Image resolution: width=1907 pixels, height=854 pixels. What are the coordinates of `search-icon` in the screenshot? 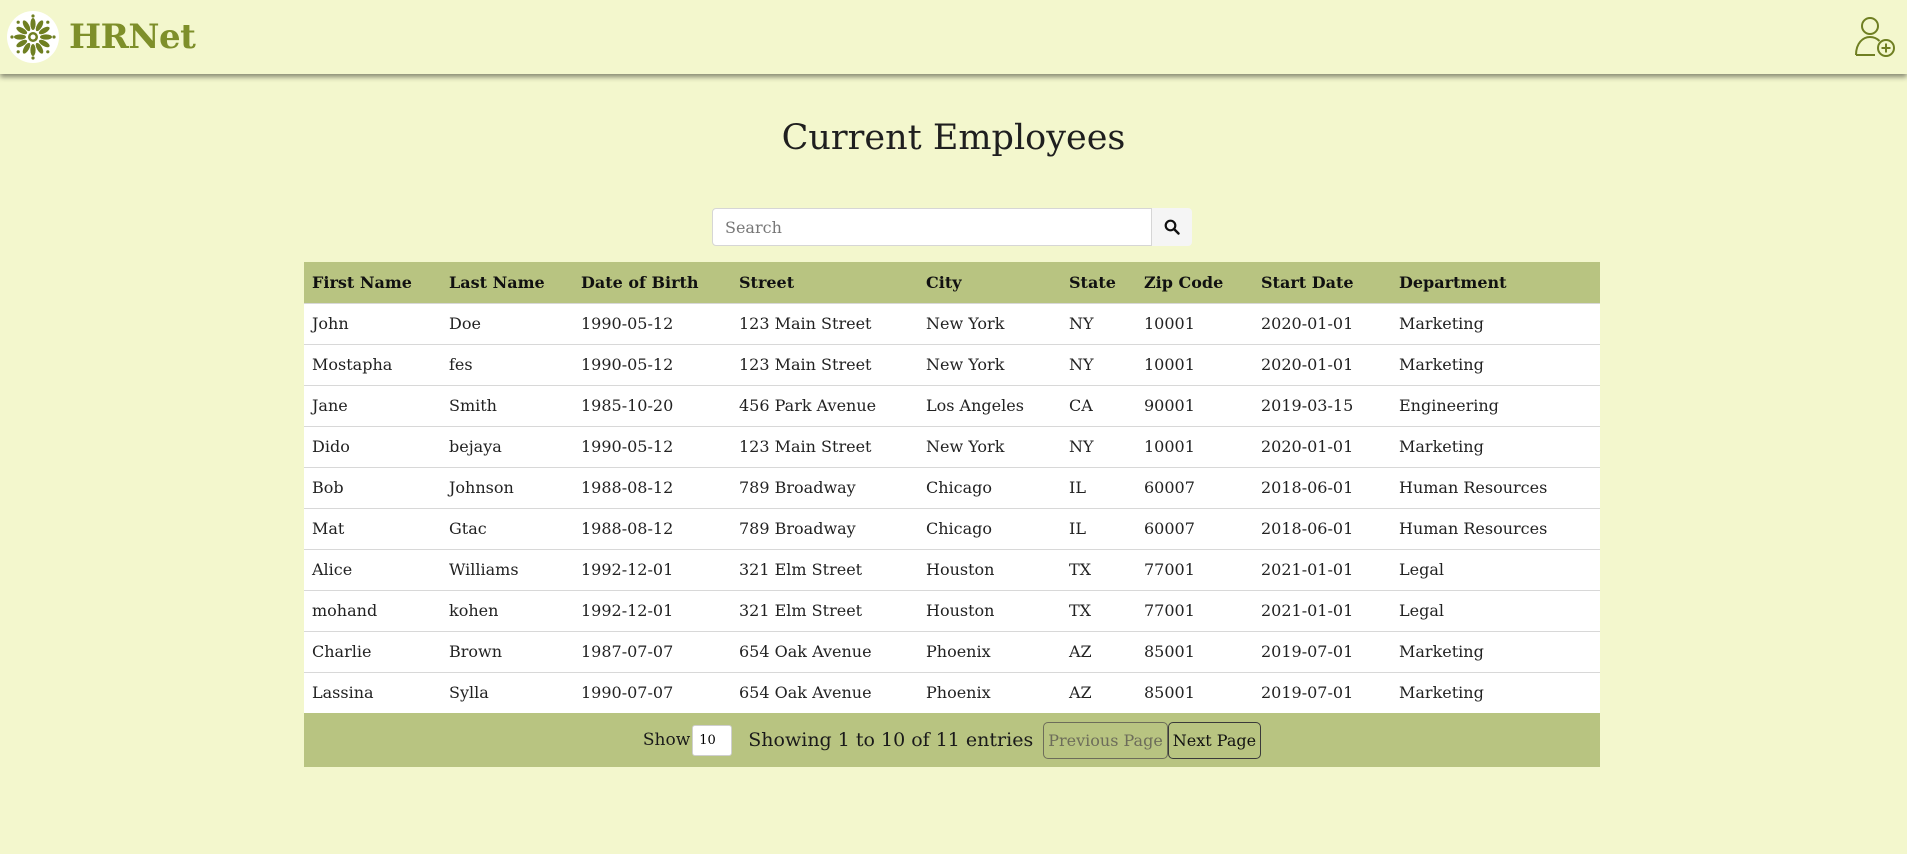 It's located at (1172, 227).